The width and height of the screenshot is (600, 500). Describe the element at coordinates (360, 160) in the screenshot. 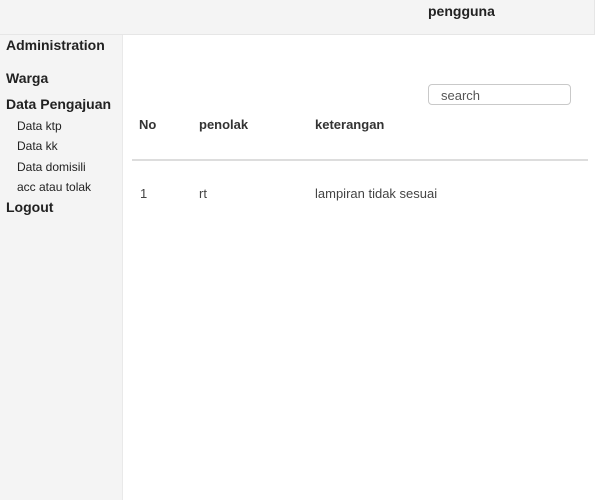

I see `table-header-divider` at that location.